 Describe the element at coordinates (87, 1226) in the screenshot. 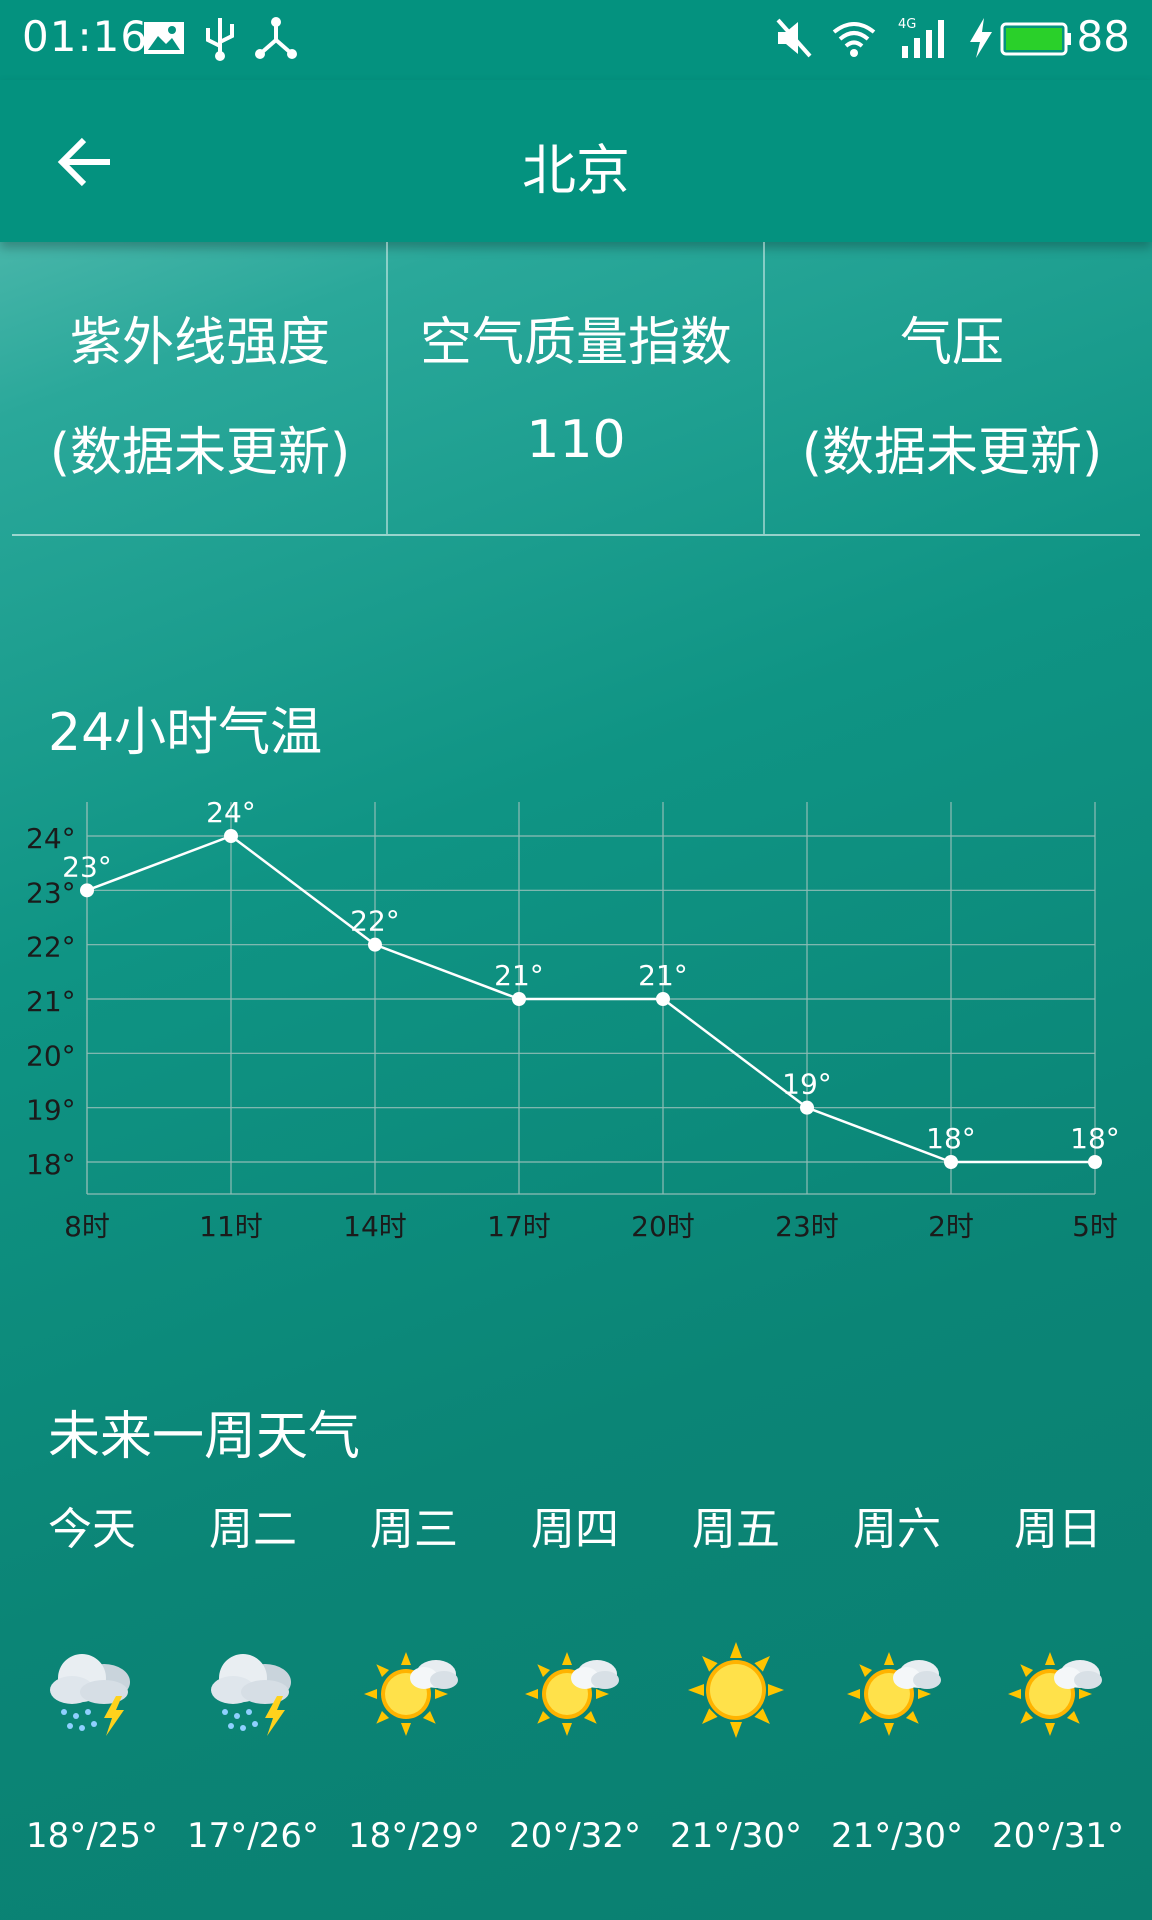

I see `x-tick-label: 8时` at that location.